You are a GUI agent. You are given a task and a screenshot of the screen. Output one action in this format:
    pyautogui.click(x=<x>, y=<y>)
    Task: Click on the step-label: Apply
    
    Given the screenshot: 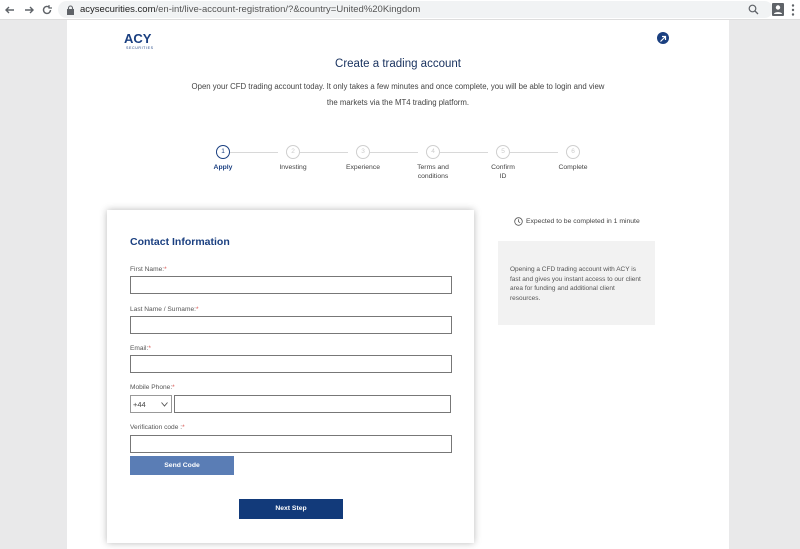 What is the action you would take?
    pyautogui.click(x=223, y=167)
    